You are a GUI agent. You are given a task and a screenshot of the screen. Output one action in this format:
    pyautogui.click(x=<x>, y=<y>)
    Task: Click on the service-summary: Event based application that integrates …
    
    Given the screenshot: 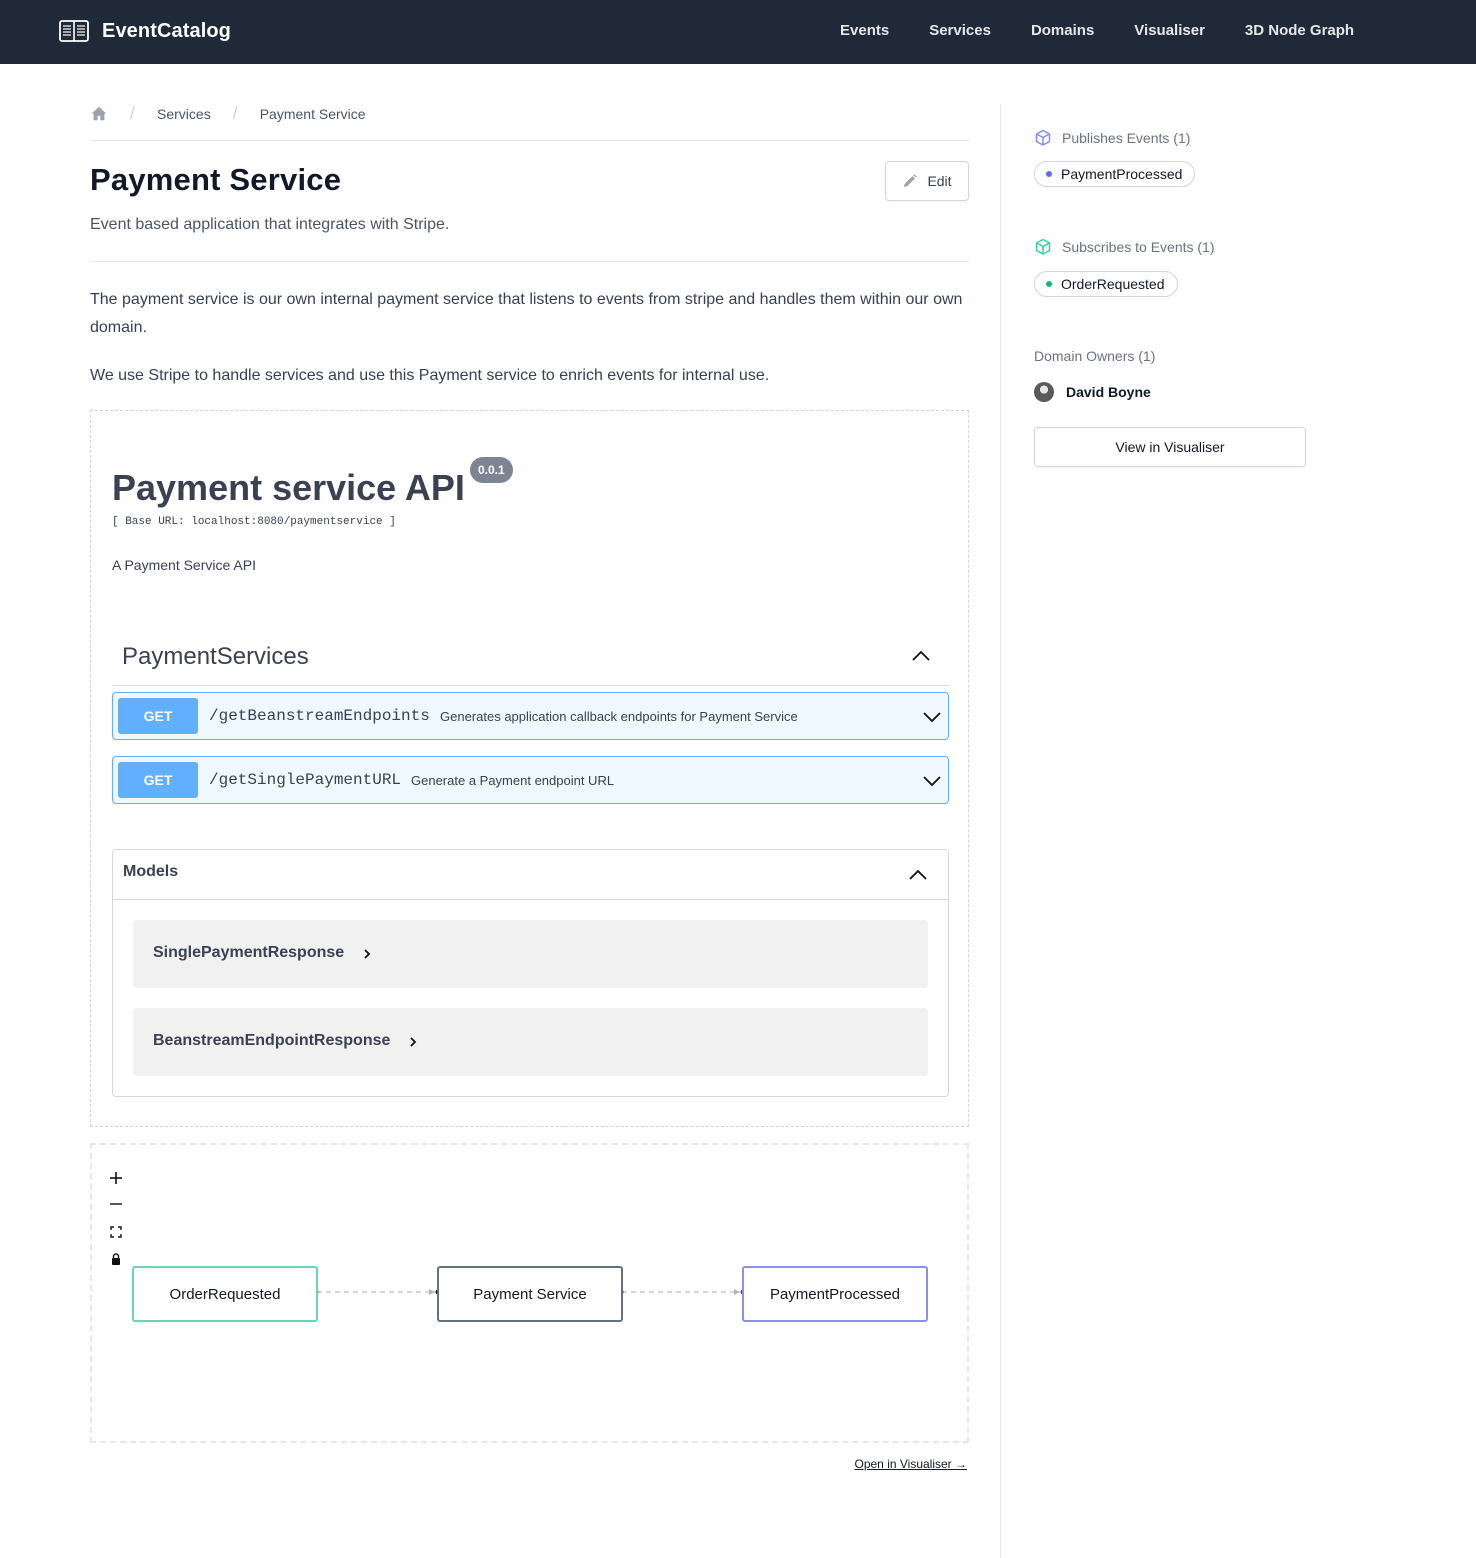 What is the action you would take?
    pyautogui.click(x=270, y=224)
    